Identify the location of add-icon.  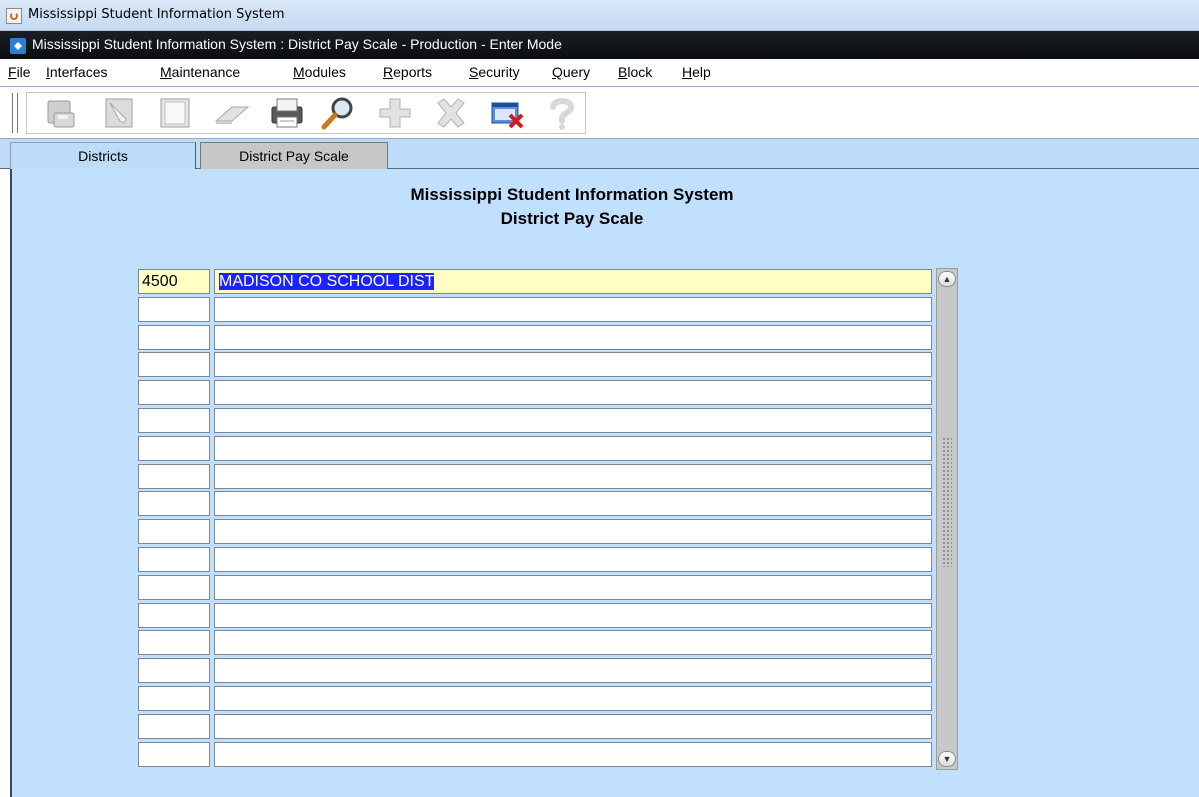
(395, 113).